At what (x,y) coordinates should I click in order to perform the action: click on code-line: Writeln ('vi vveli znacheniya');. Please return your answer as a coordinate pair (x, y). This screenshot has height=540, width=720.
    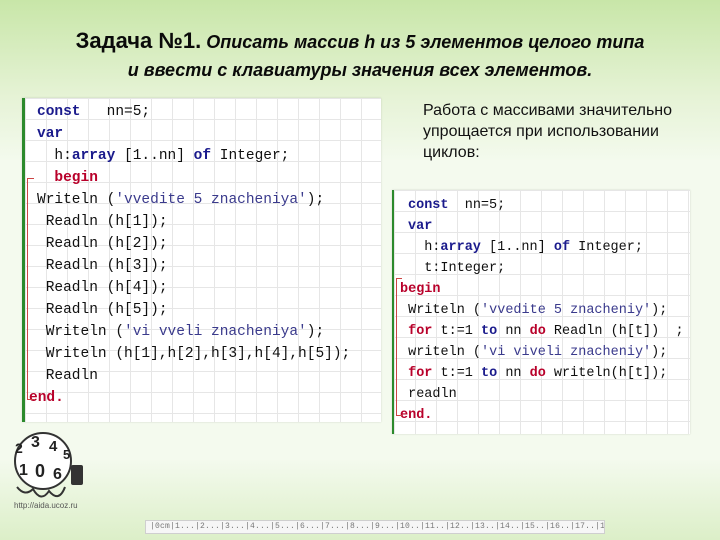
    Looking at the image, I should click on (181, 332).